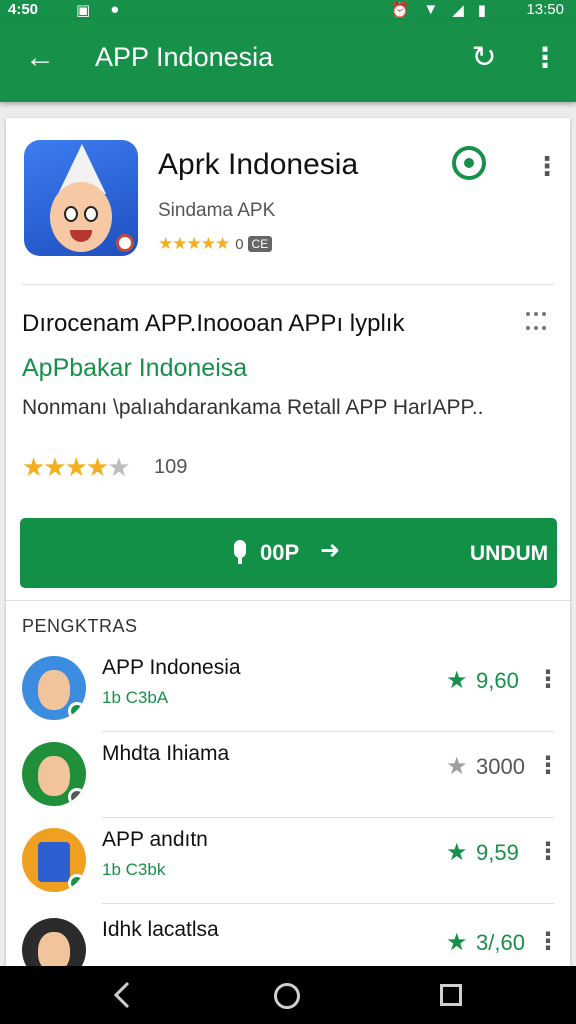 This screenshot has height=1024, width=576. Describe the element at coordinates (260, 244) in the screenshot. I see `content-rating-badge: CE` at that location.